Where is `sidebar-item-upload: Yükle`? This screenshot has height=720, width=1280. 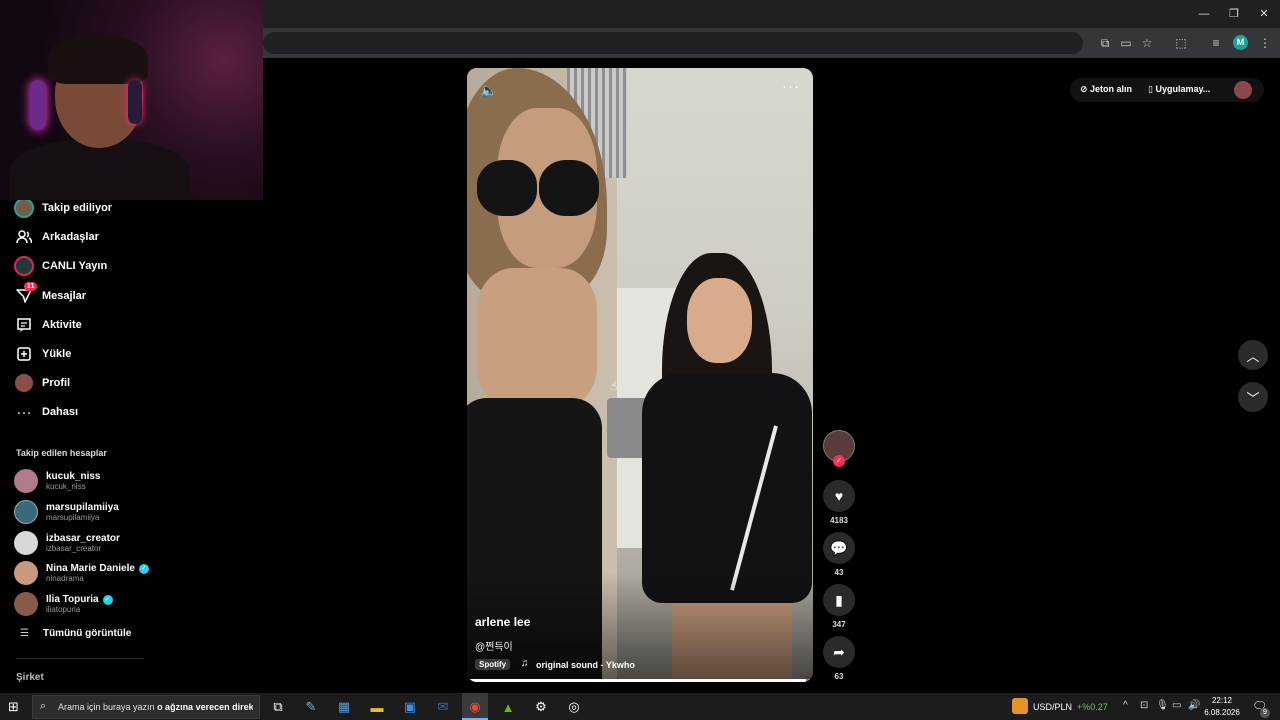
sidebar-item-upload: Yükle is located at coordinates (42, 354).